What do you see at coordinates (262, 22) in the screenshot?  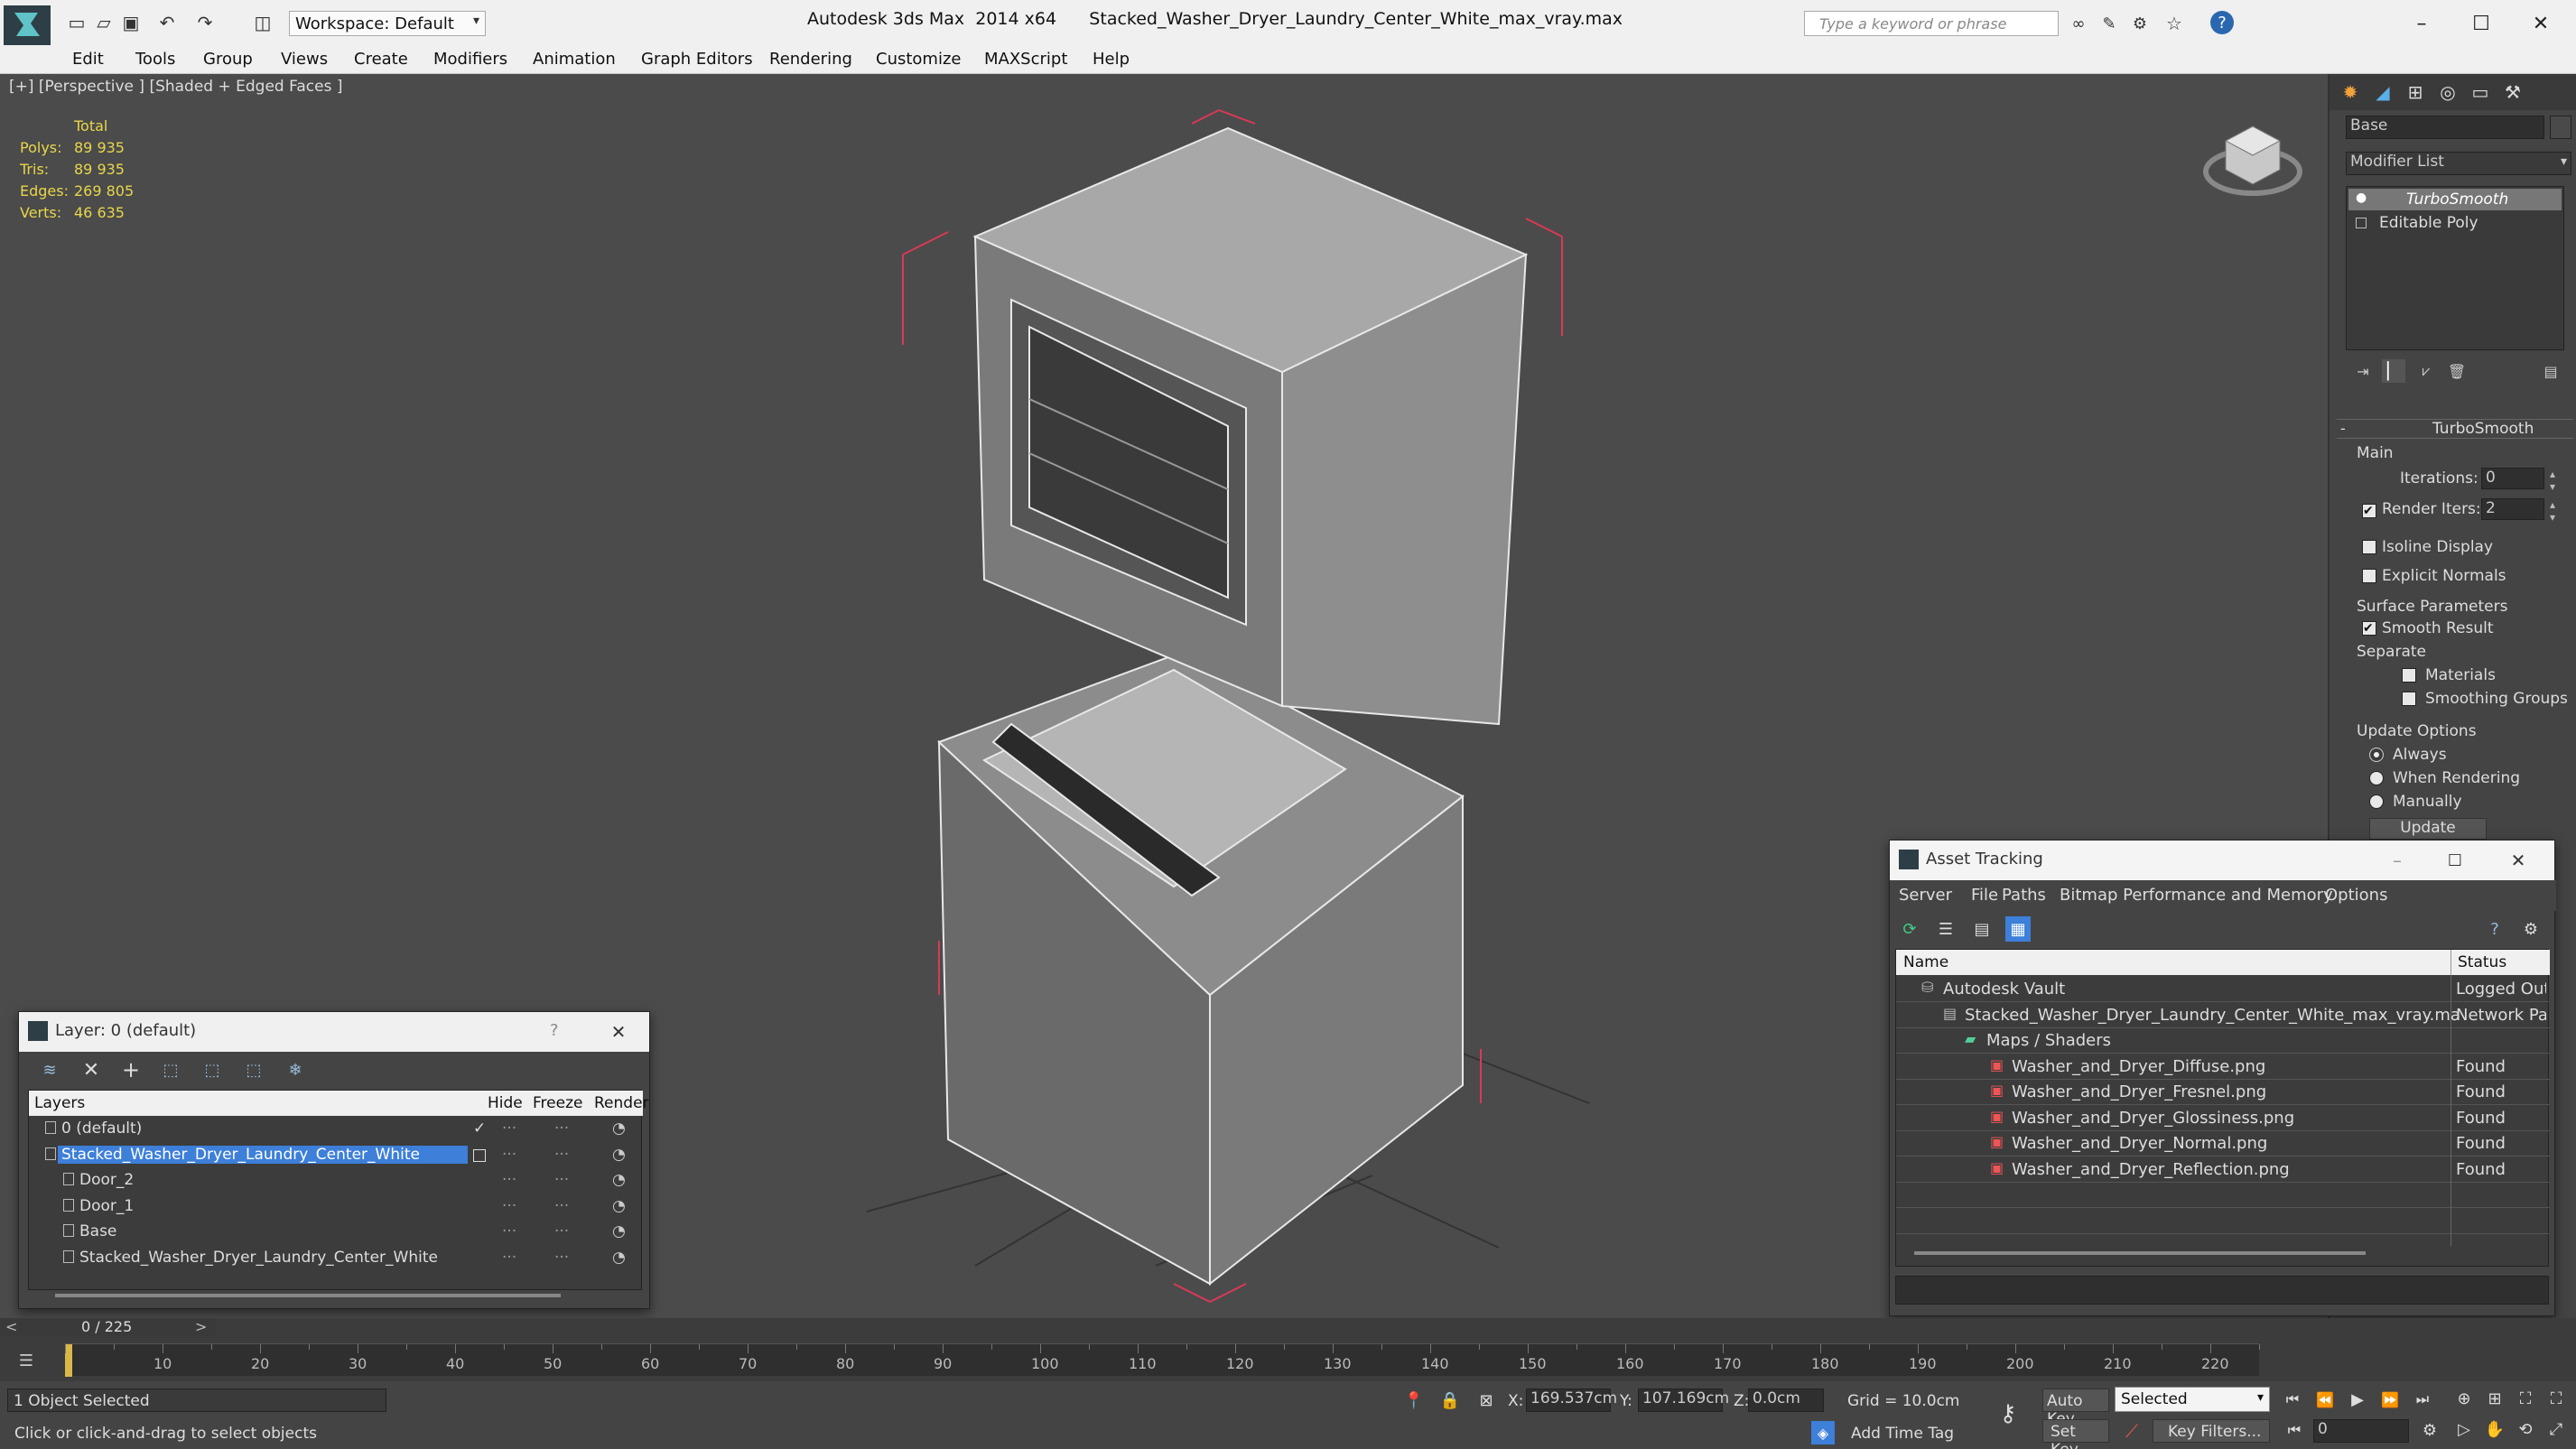 I see `project-folder-icon: ◫` at bounding box center [262, 22].